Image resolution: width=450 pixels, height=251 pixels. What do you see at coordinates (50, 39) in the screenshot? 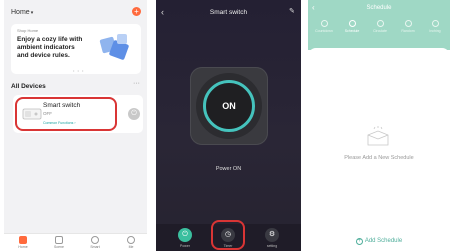
I see `banner-line: Enjoy a cozy life with` at bounding box center [50, 39].